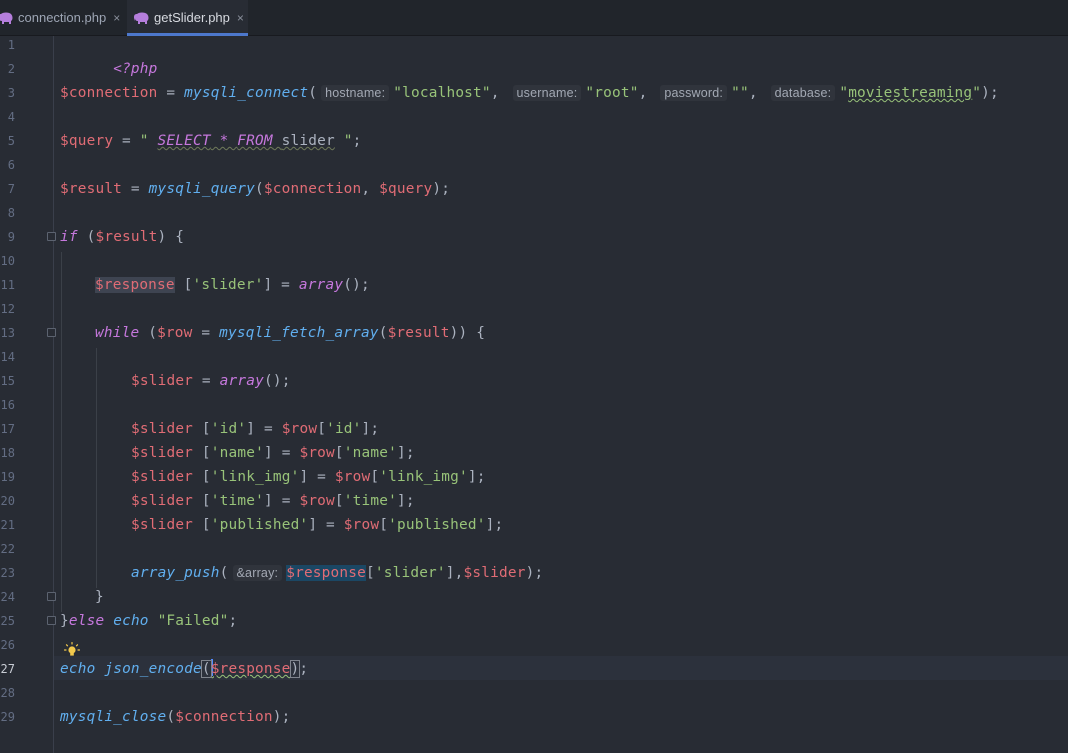  I want to click on code-function: mysqli_query, so click(202, 189).